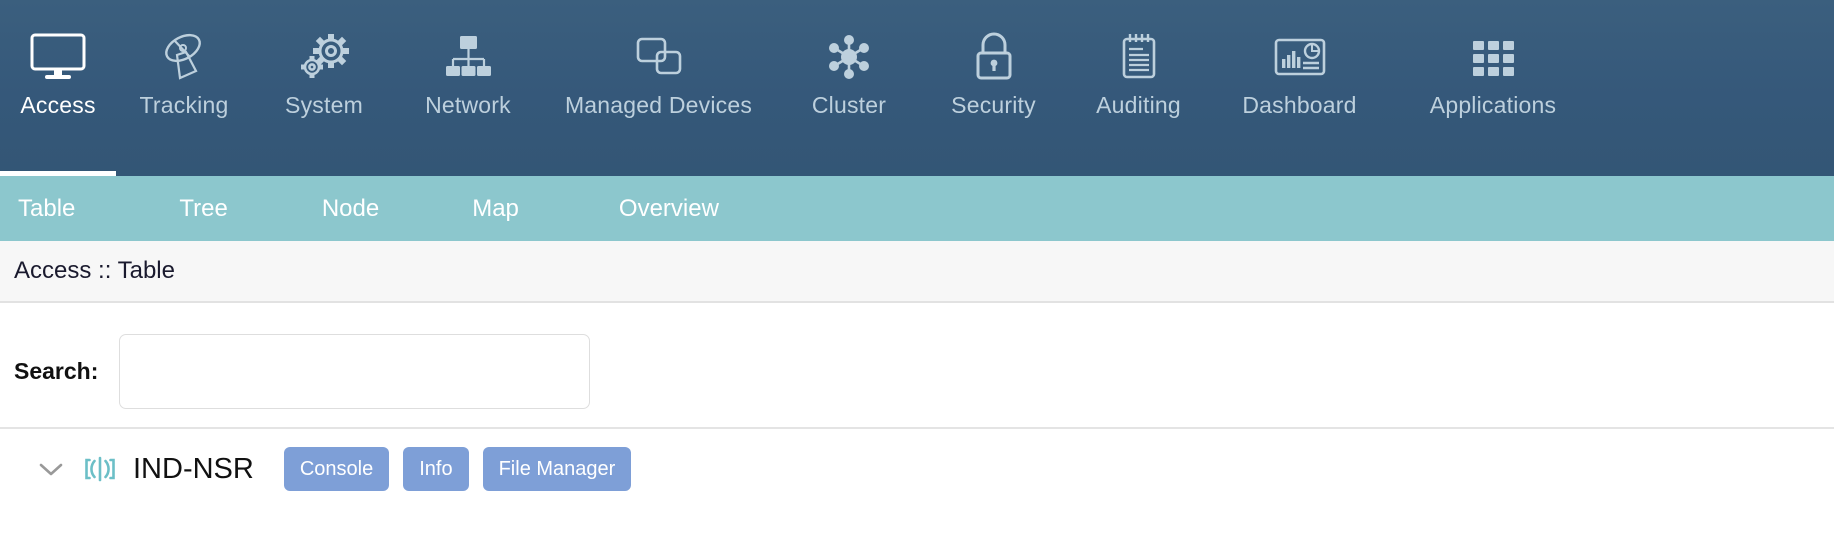 The width and height of the screenshot is (1834, 548). I want to click on device-name: IND-NSR, so click(193, 468).